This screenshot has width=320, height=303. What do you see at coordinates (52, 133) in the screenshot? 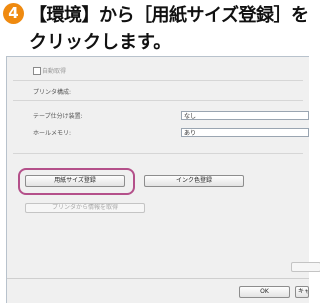
I see `hole-memory-label: ホールメモリ:` at bounding box center [52, 133].